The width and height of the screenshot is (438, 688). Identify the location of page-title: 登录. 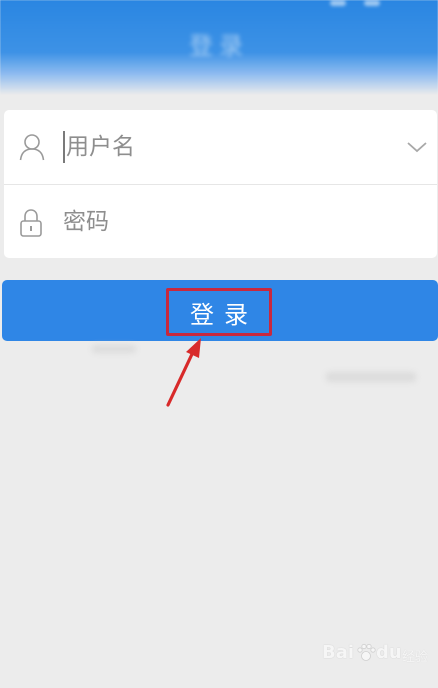
(219, 46).